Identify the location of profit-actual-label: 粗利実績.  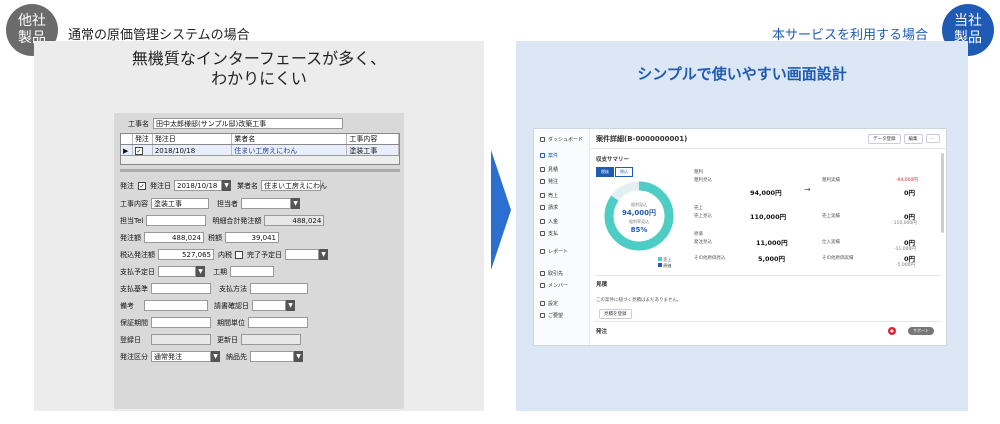
(831, 180).